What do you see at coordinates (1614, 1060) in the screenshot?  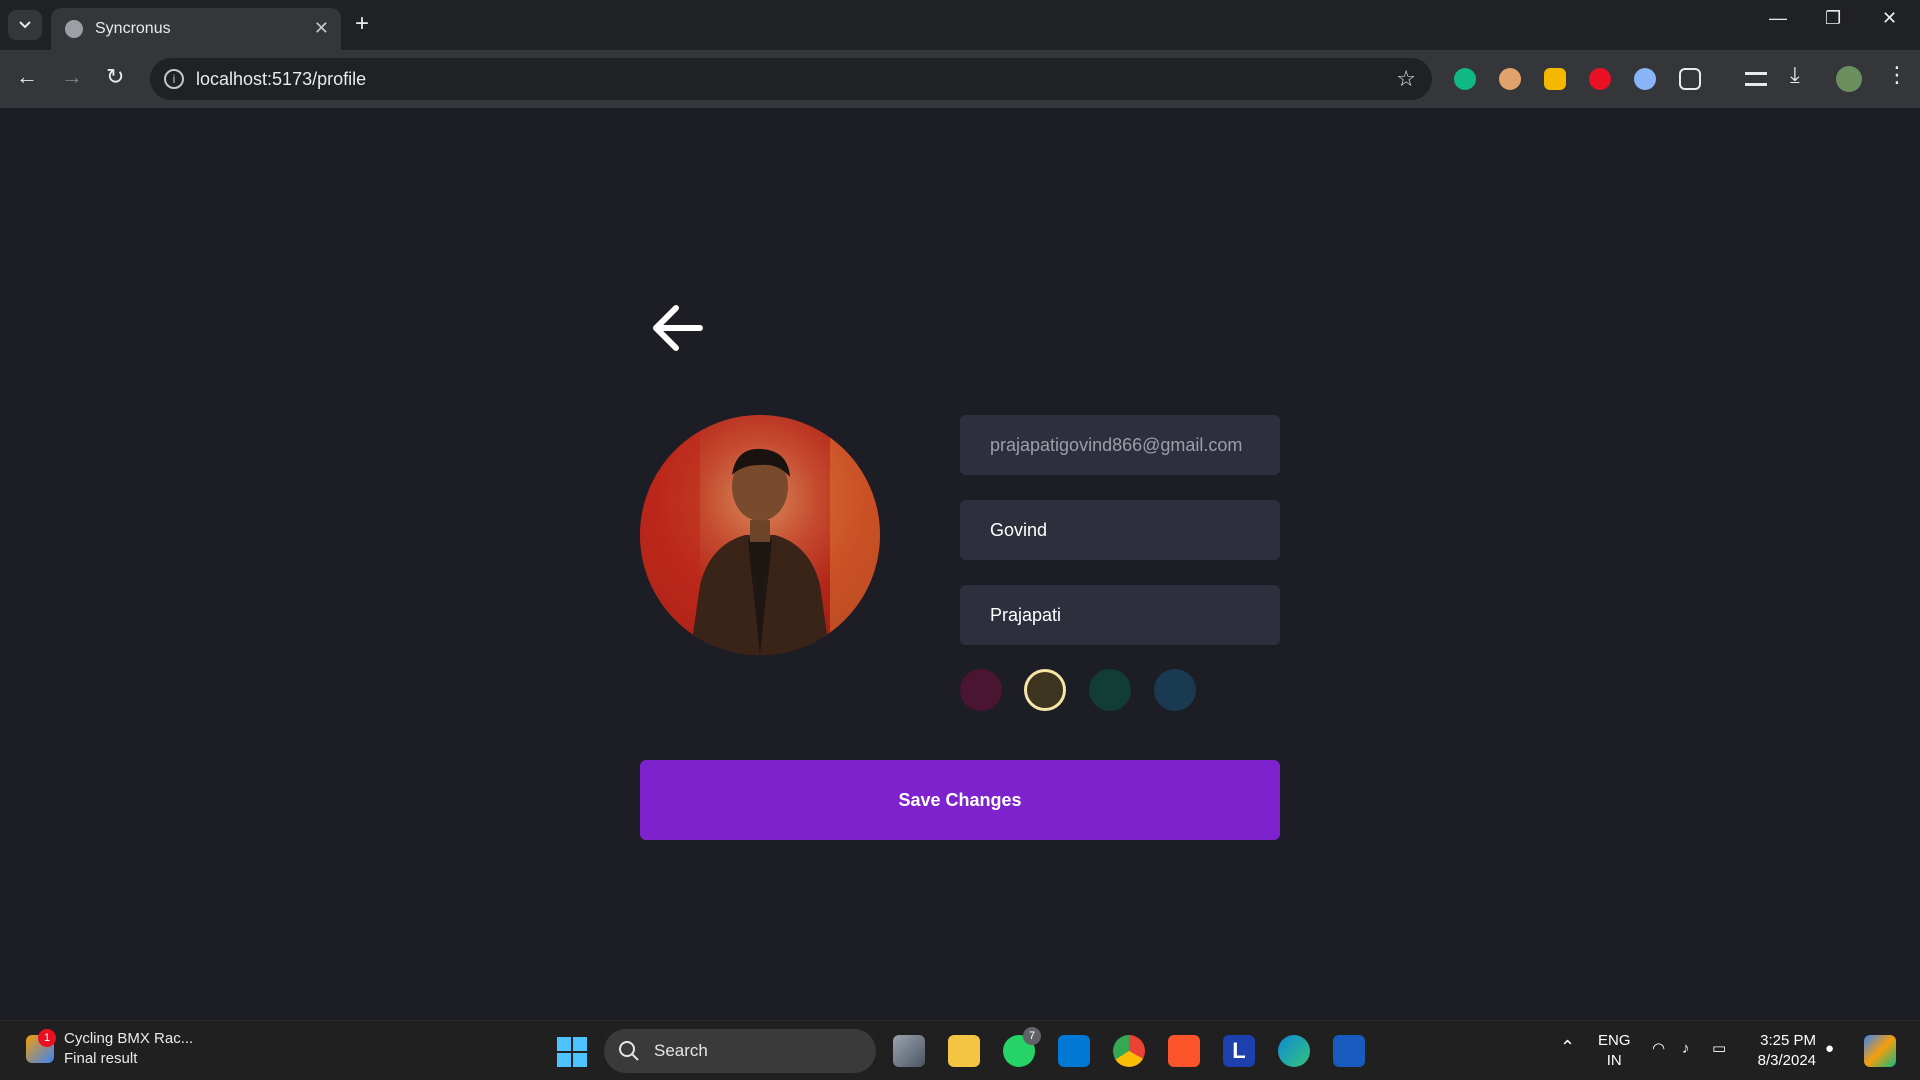 I see `region-code: IN` at bounding box center [1614, 1060].